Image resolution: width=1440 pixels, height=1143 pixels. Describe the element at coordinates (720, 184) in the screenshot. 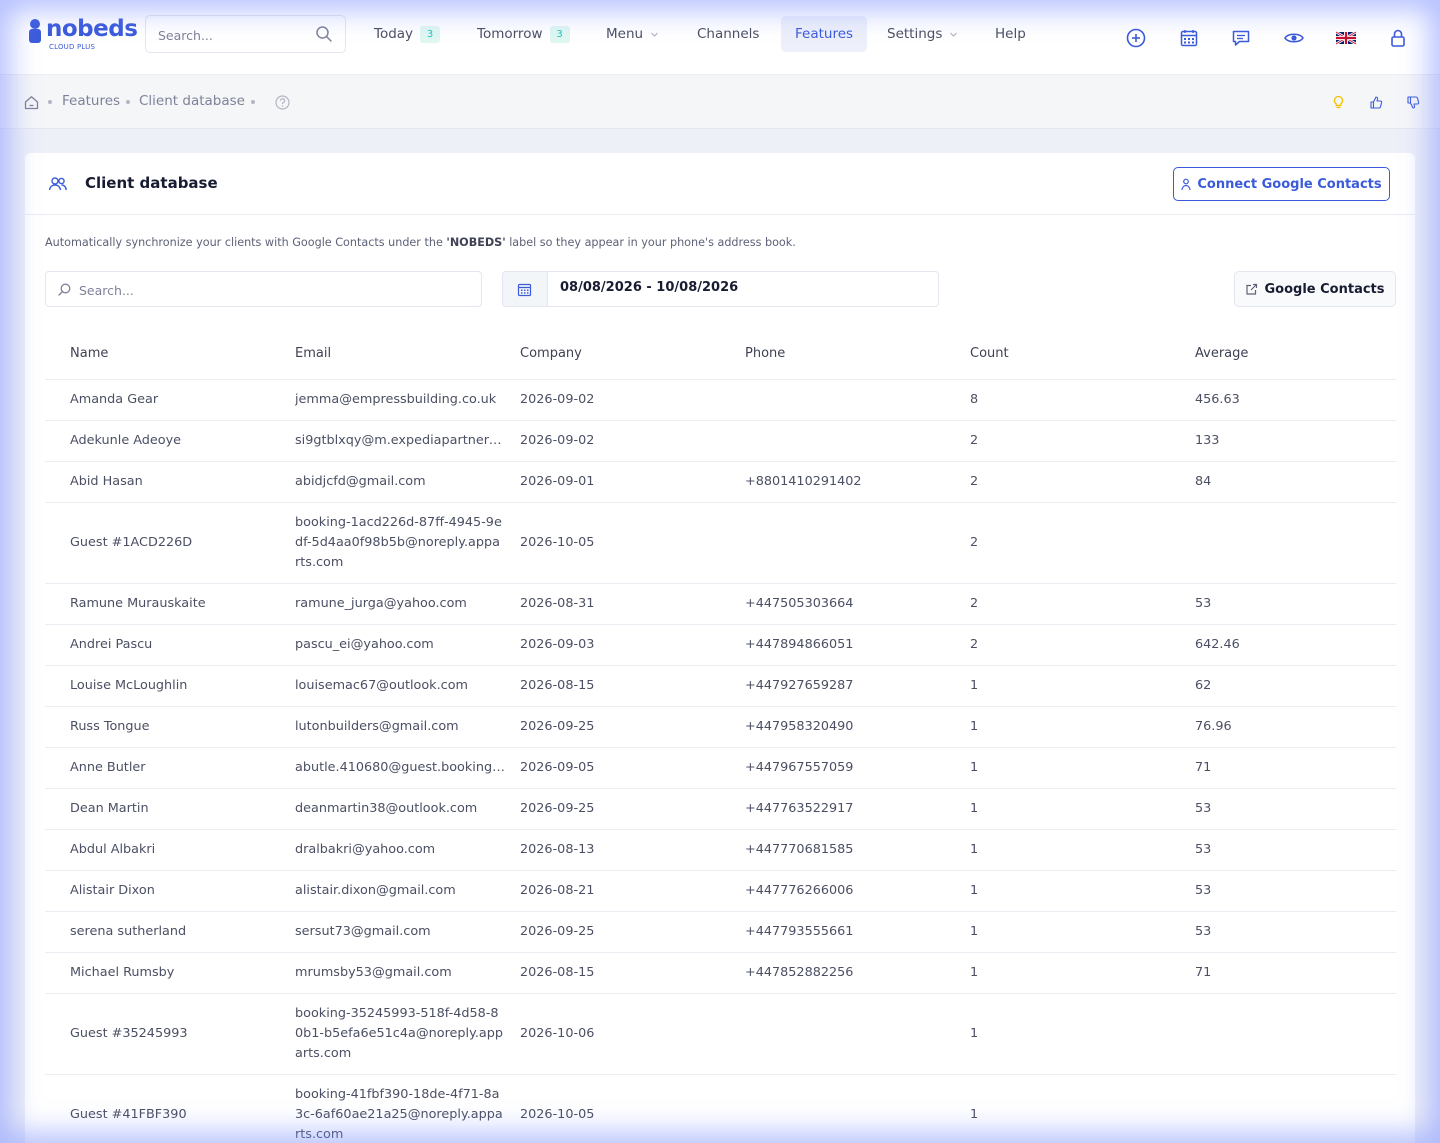

I see `card-header: Client database Connect Google Contacts` at that location.